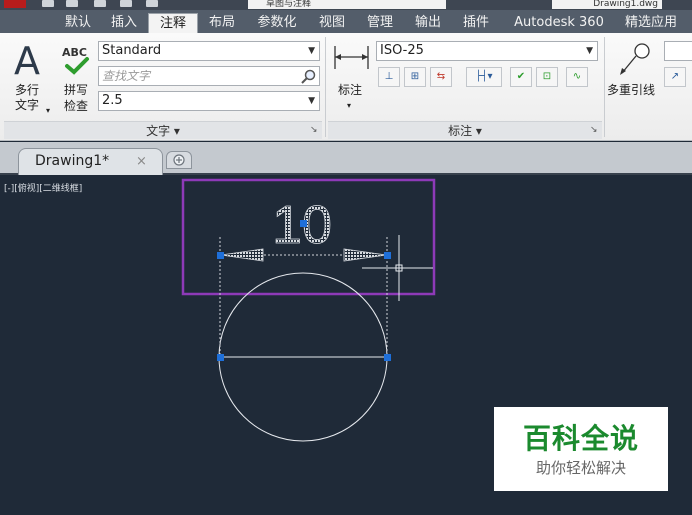 The image size is (692, 515). I want to click on tab-output: 输出, so click(428, 23).